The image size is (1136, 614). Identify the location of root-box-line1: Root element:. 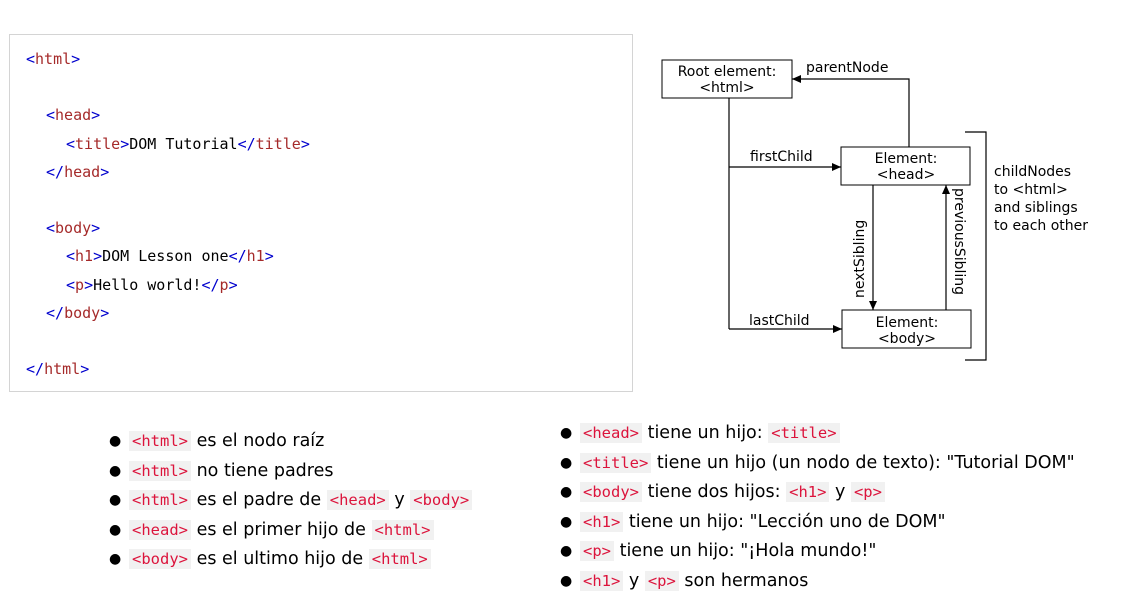
(727, 72).